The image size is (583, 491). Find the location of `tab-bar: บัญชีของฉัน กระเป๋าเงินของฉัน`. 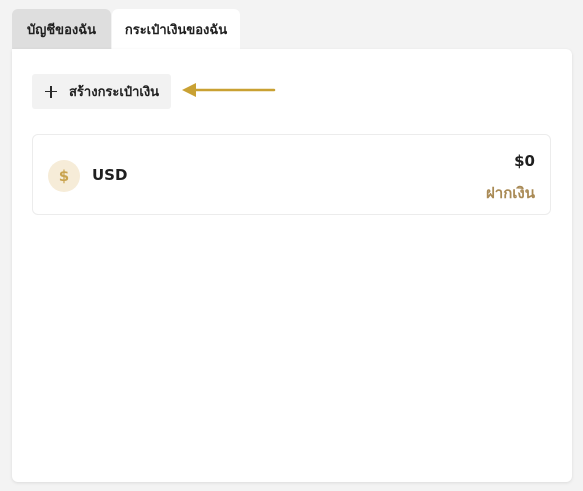

tab-bar: บัญชีของฉัน กระเป๋าเงินของฉัน is located at coordinates (126, 29).